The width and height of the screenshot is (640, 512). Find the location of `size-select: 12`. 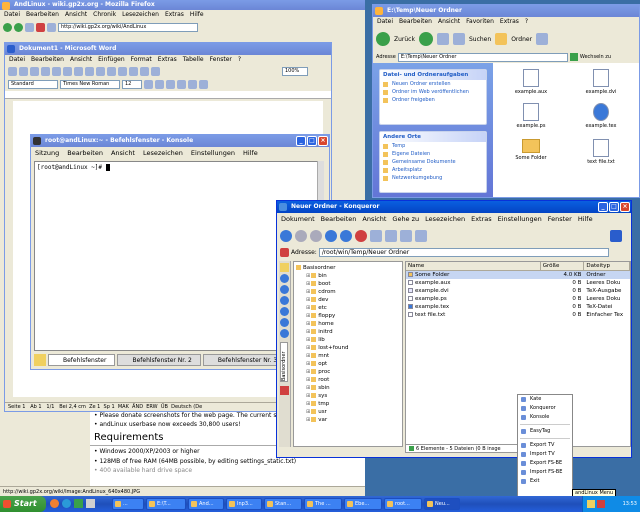

size-select: 12 is located at coordinates (132, 84).